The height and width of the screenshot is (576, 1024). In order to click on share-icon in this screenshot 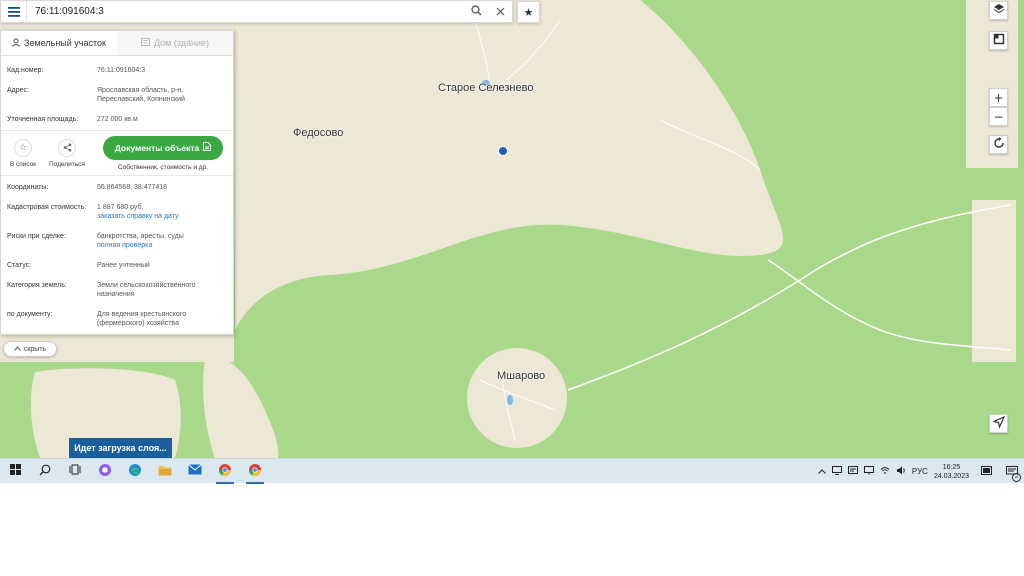, I will do `click(67, 147)`.